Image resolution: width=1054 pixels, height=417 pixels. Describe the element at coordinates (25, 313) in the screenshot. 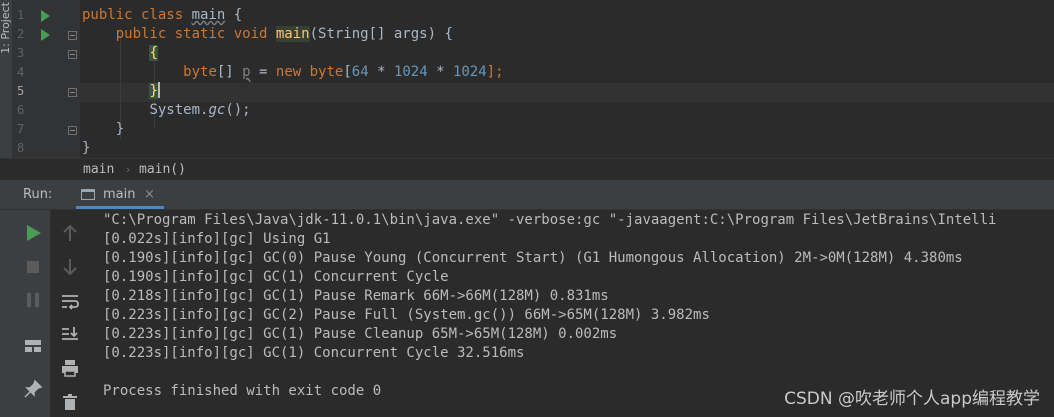

I see `run-toolbar` at that location.